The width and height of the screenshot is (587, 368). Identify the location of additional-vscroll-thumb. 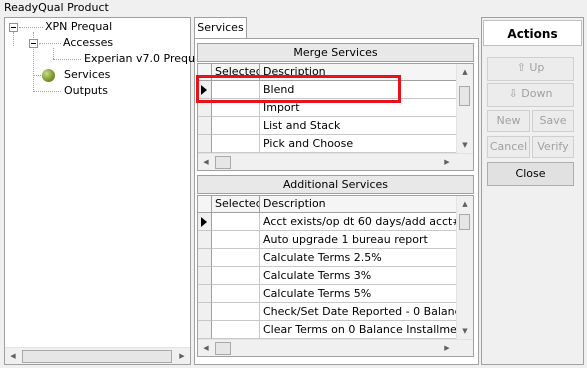
(464, 222).